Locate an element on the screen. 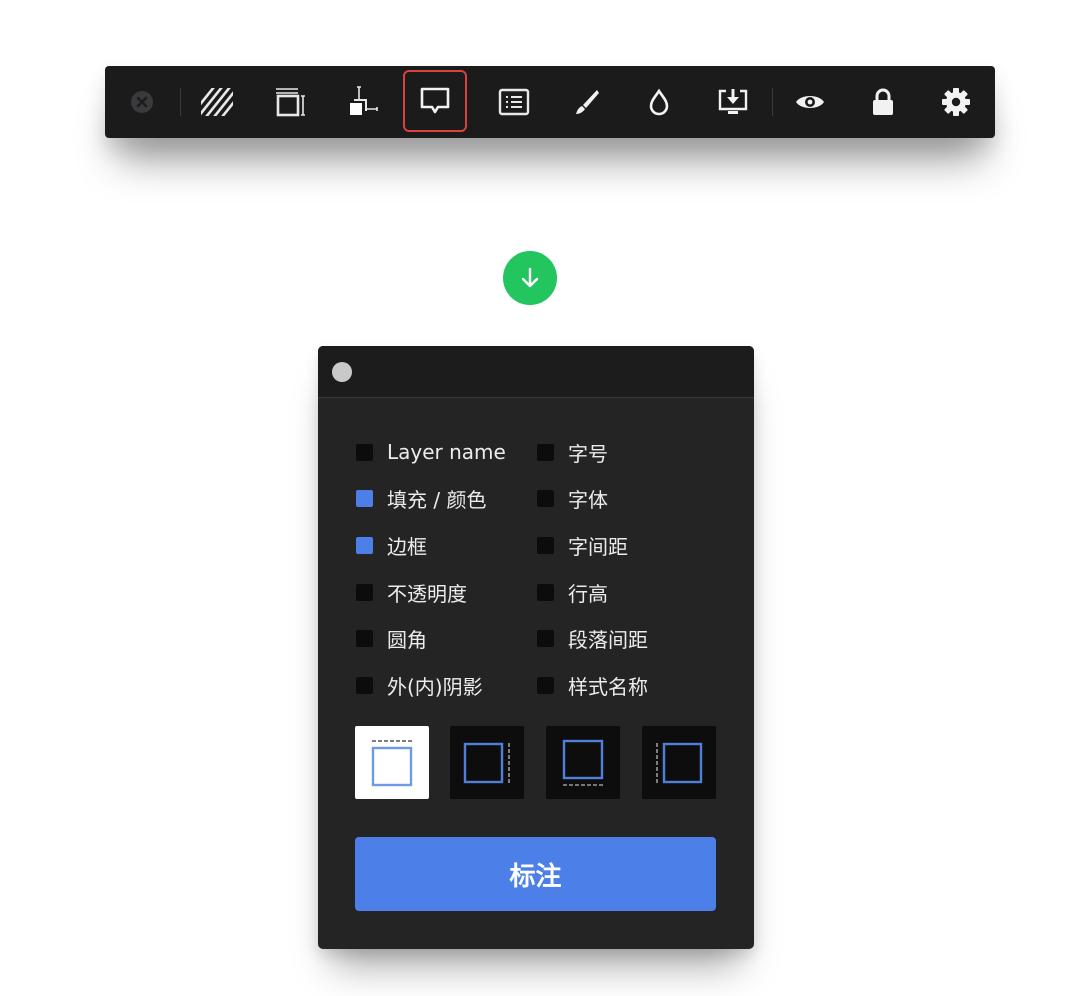  position-bottom-button is located at coordinates (583, 762).